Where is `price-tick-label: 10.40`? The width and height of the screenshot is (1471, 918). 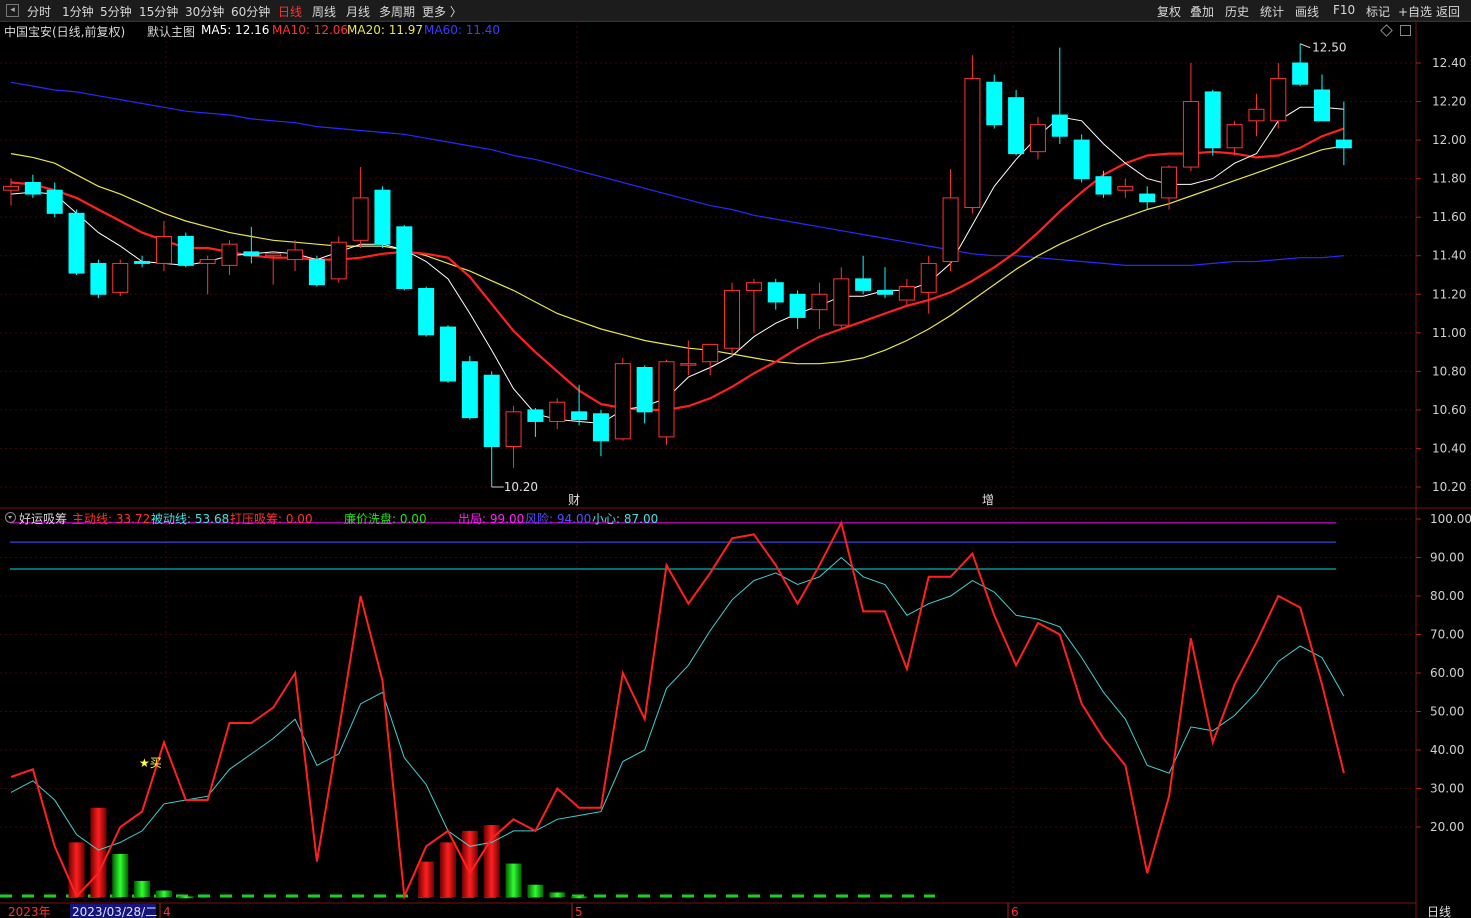
price-tick-label: 10.40 is located at coordinates (1449, 448).